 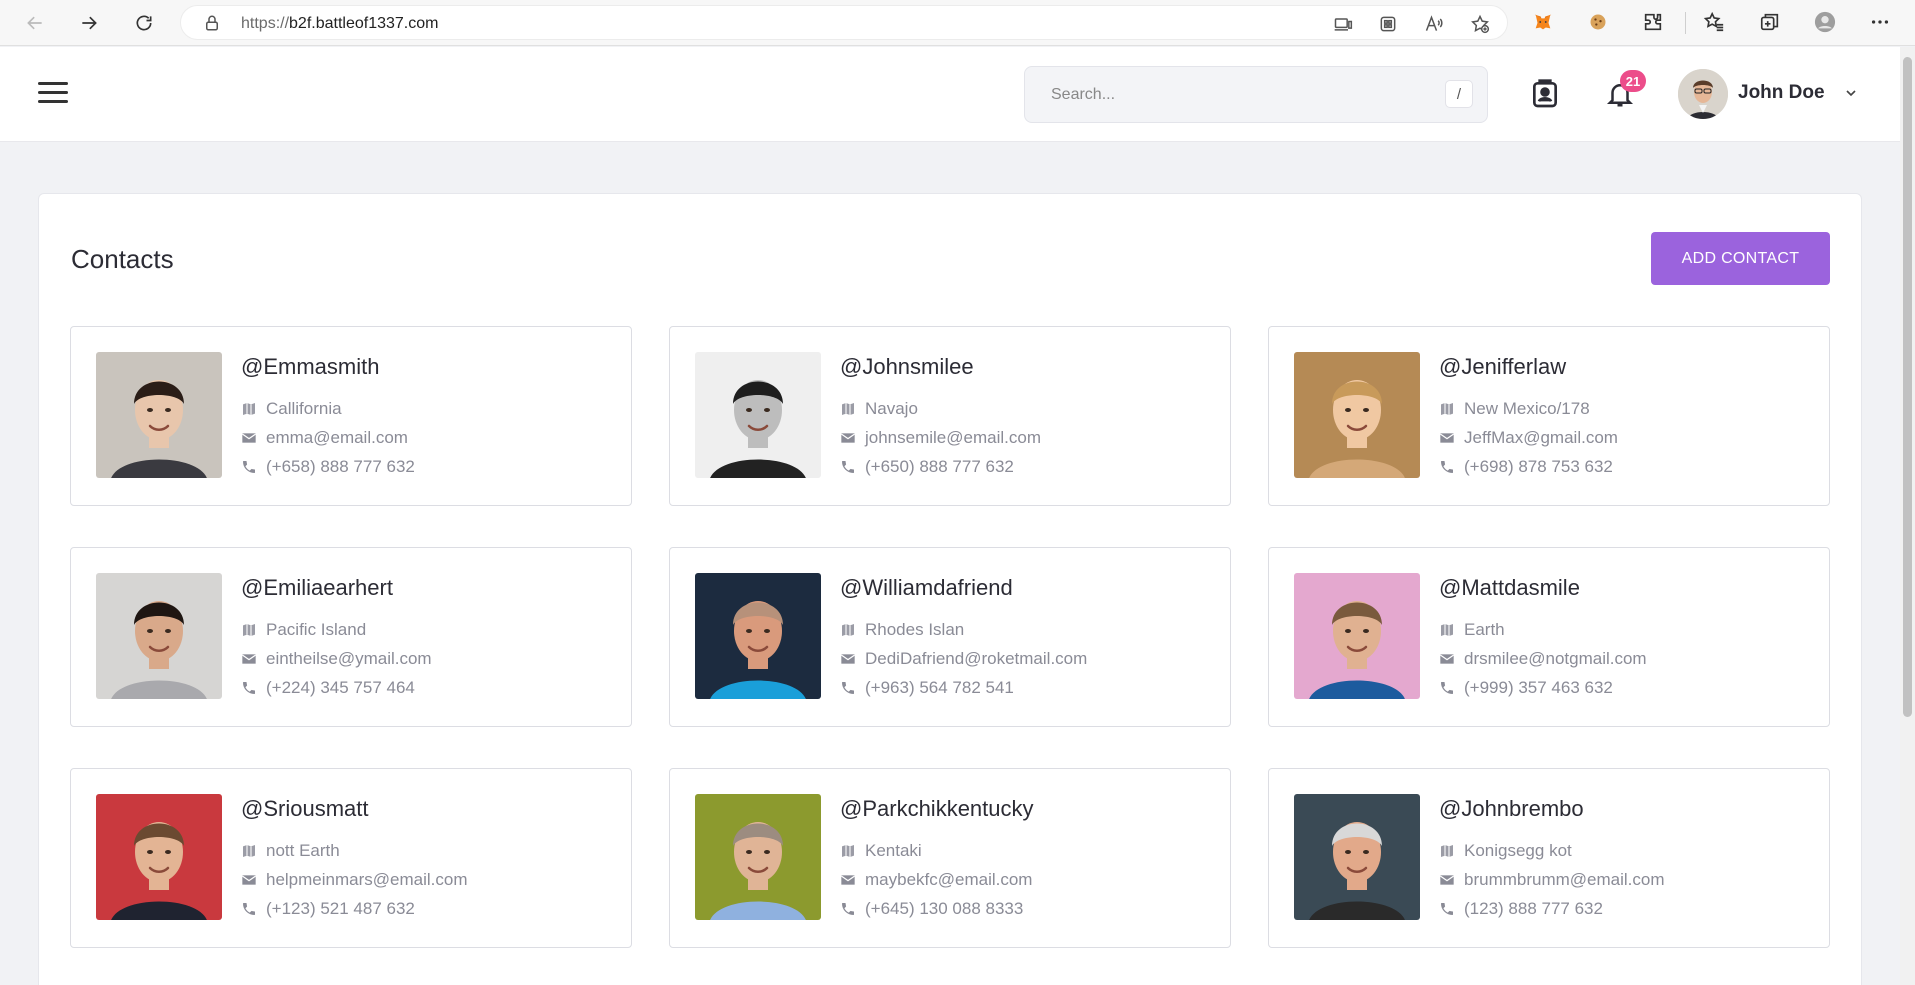 I want to click on phone-text: (+123) 521 487 632, so click(x=340, y=909).